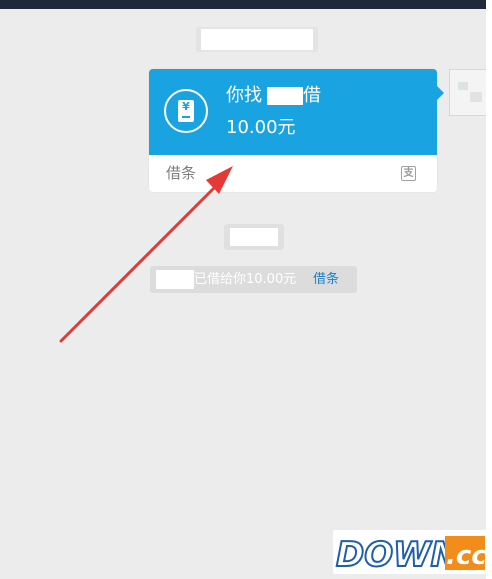 This screenshot has height=579, width=492. I want to click on annotation-arrow, so click(146, 254).